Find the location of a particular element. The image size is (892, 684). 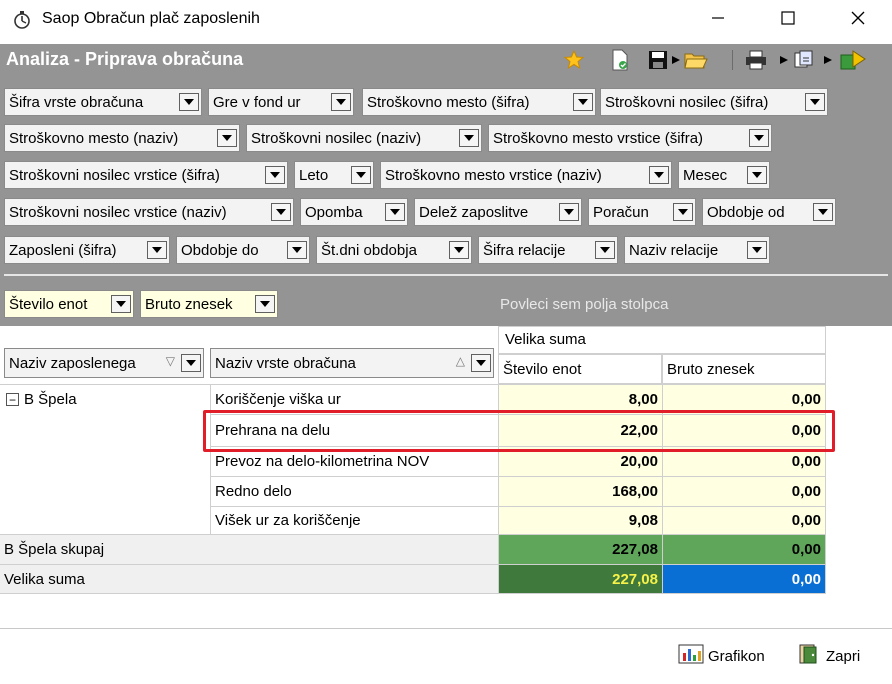

value-header-units: Število enot is located at coordinates (580, 369).